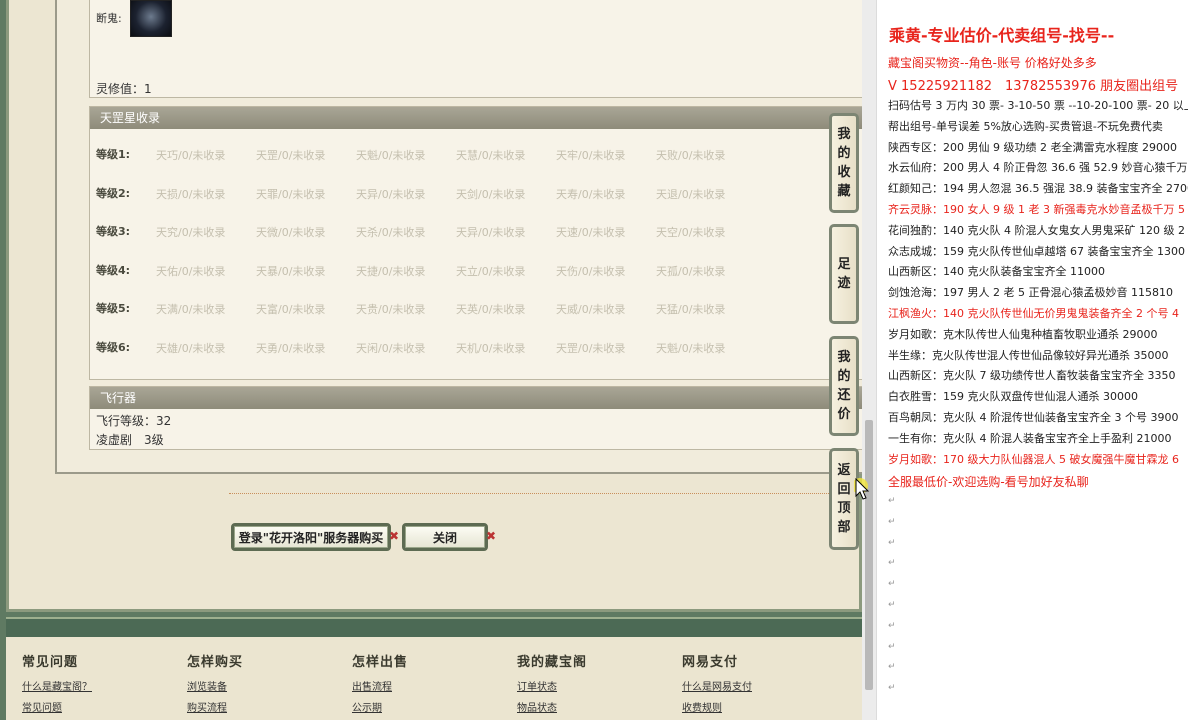  What do you see at coordinates (844, 376) in the screenshot?
I see `tab-char: 的` at bounding box center [844, 376].